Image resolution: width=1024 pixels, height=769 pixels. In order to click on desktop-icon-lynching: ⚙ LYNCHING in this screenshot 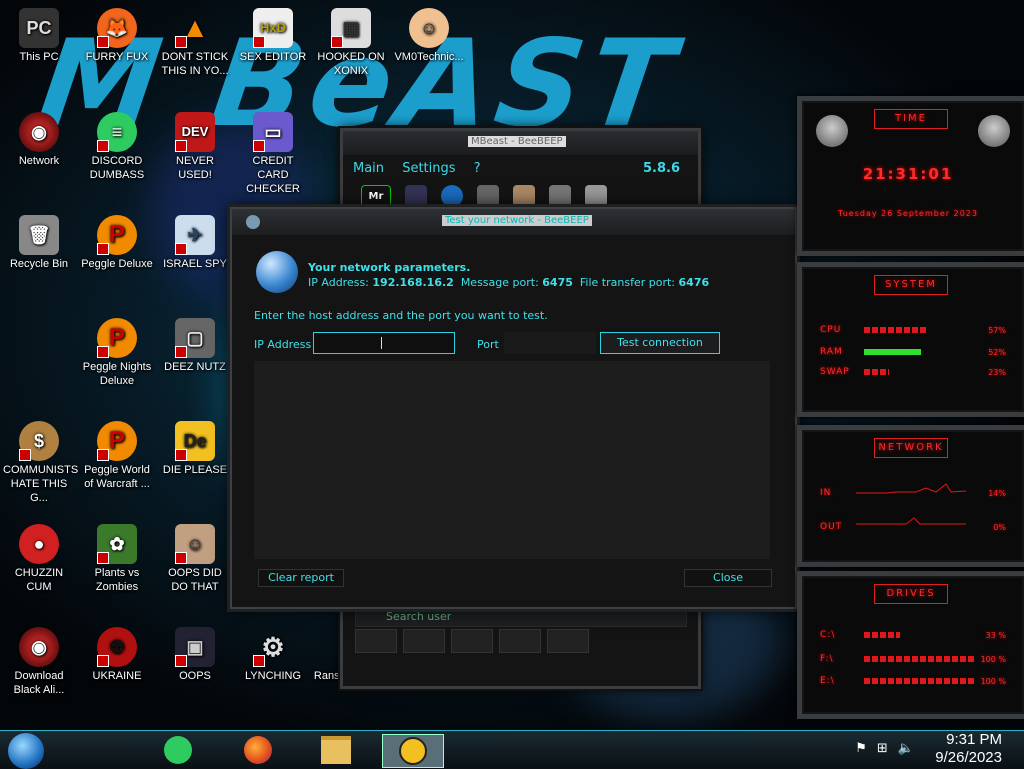, I will do `click(273, 655)`.